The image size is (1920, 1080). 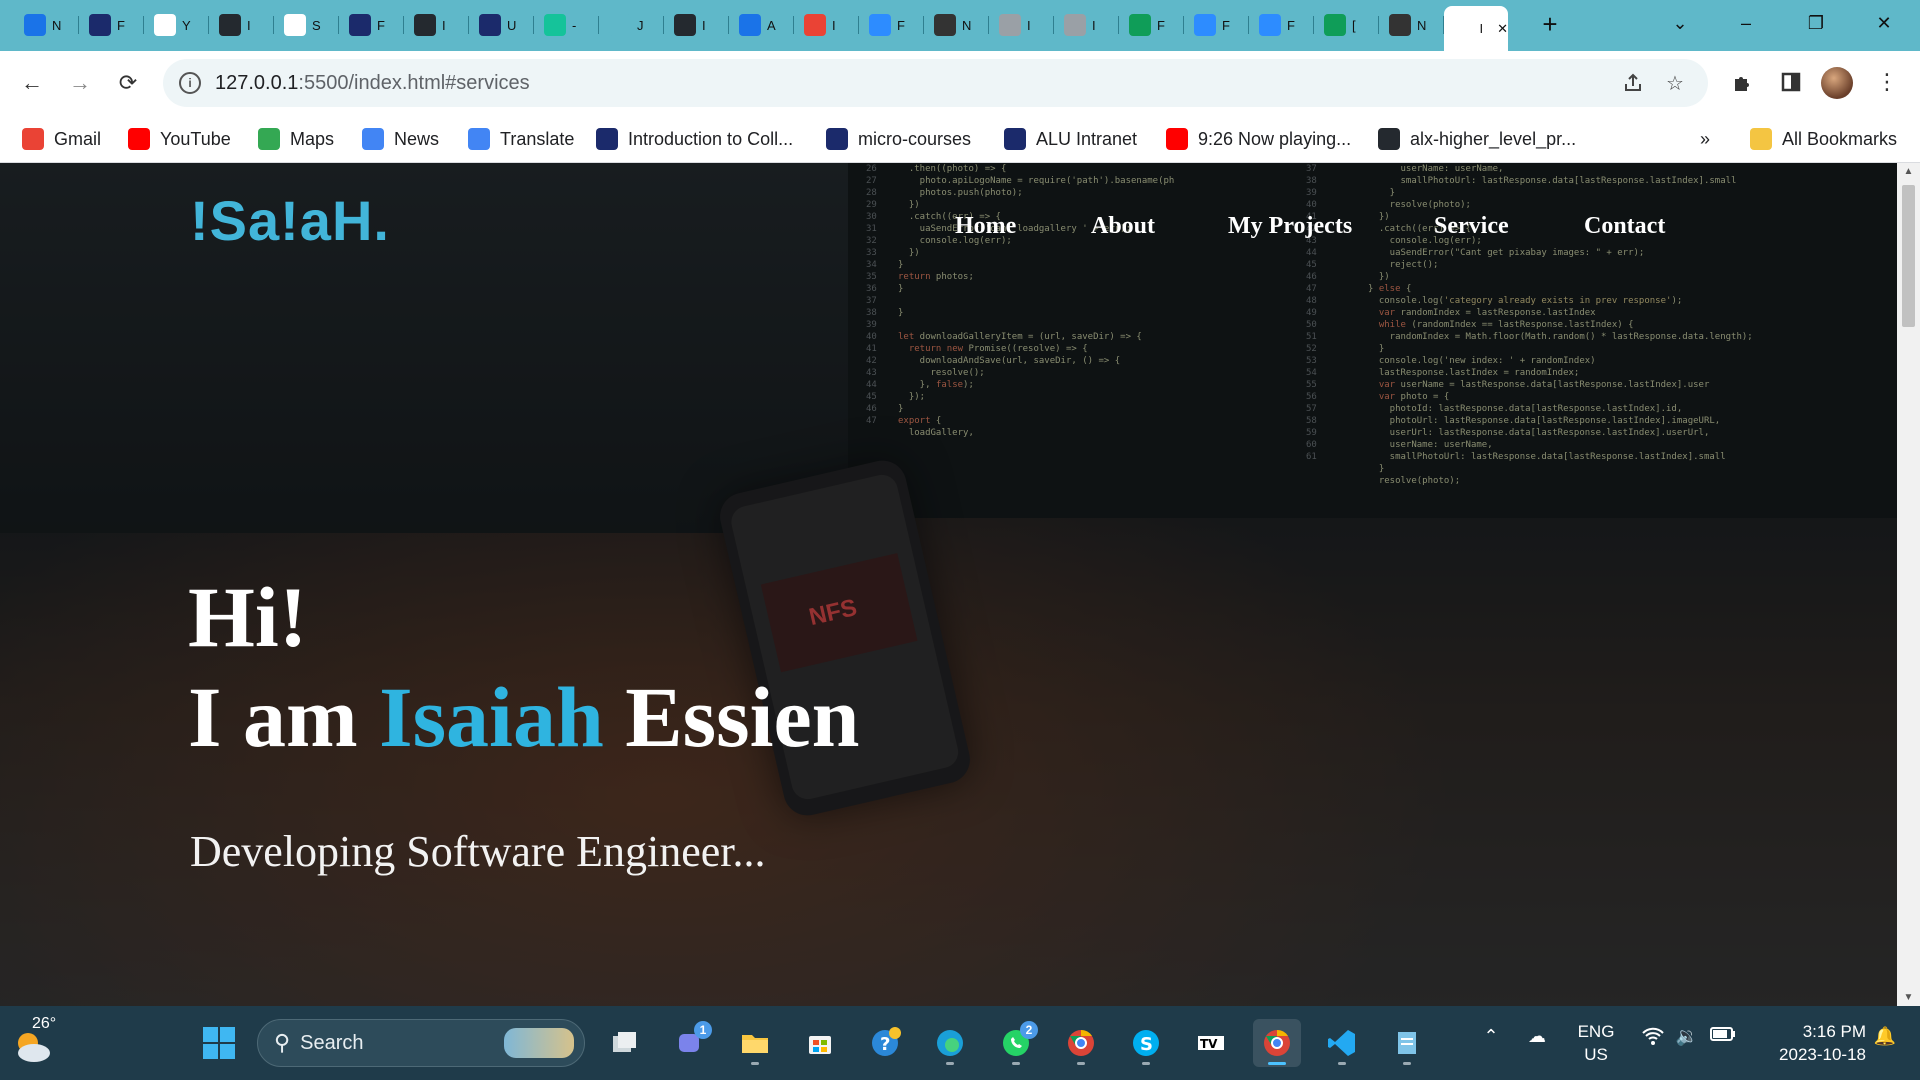 I want to click on close-tab-icon: ✕, so click(x=1502, y=29).